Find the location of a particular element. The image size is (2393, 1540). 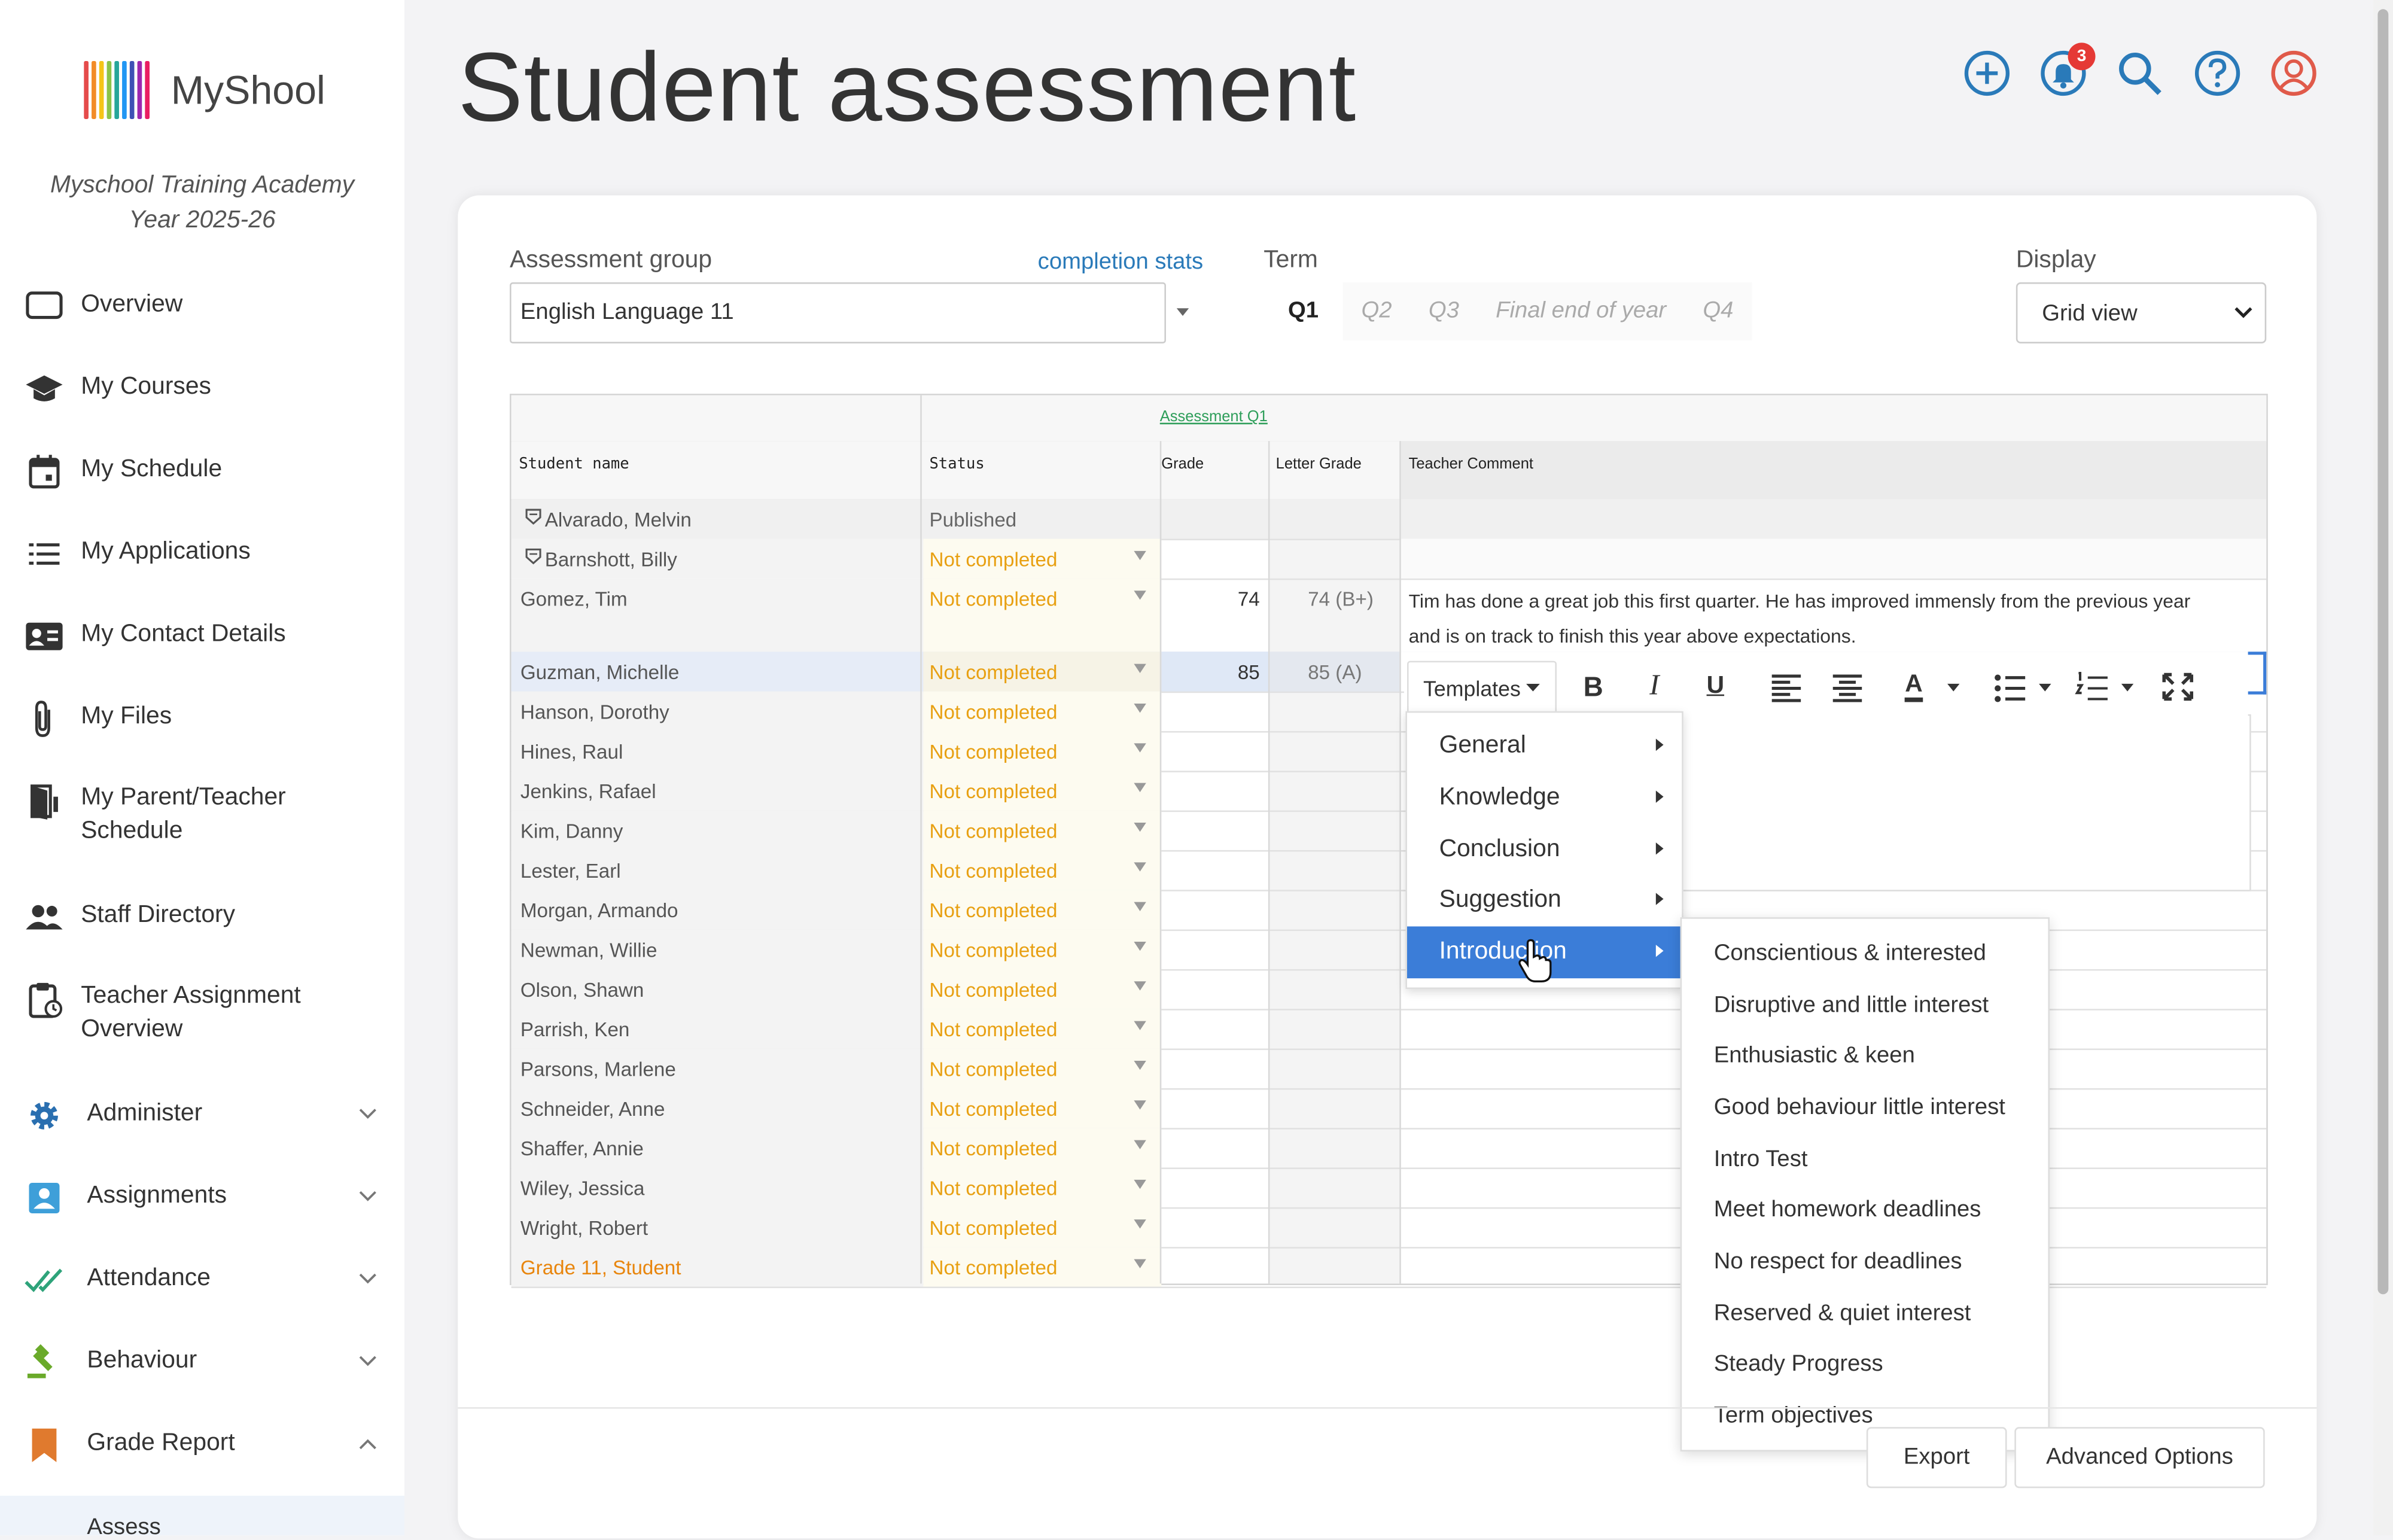

template-option: Steady Progress is located at coordinates (1798, 1364).